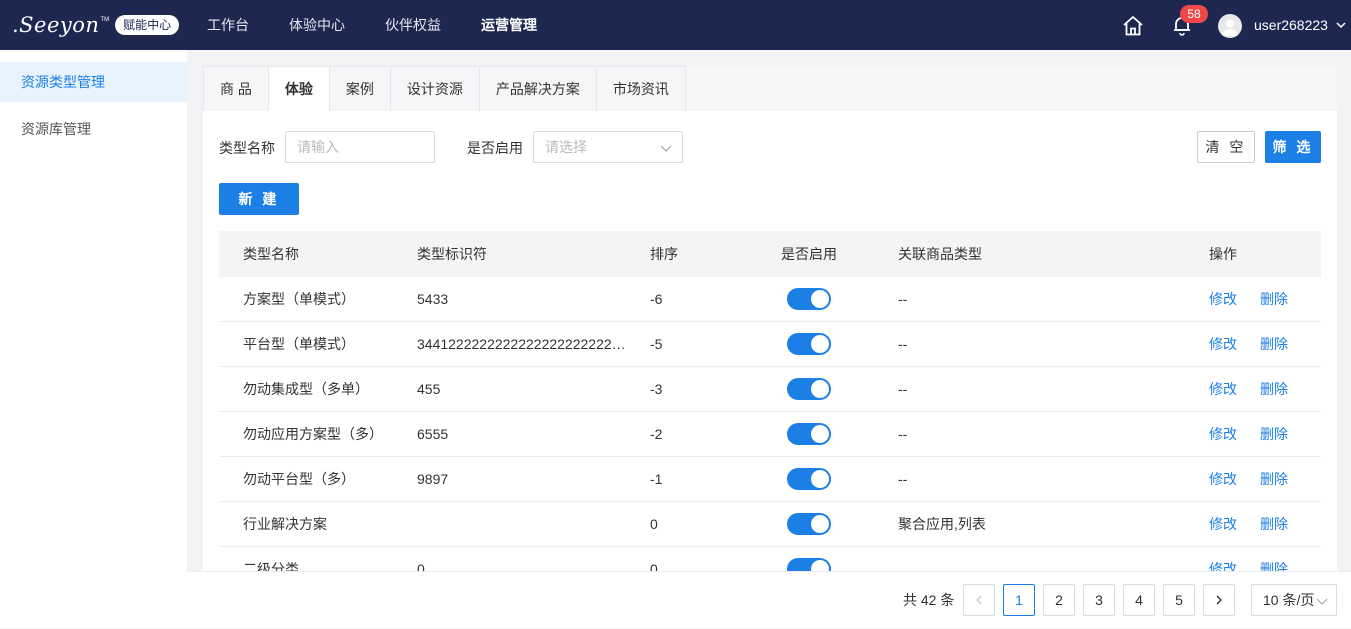 This screenshot has height=629, width=1351. Describe the element at coordinates (56, 25) in the screenshot. I see `logo-text: .Seeyon` at that location.